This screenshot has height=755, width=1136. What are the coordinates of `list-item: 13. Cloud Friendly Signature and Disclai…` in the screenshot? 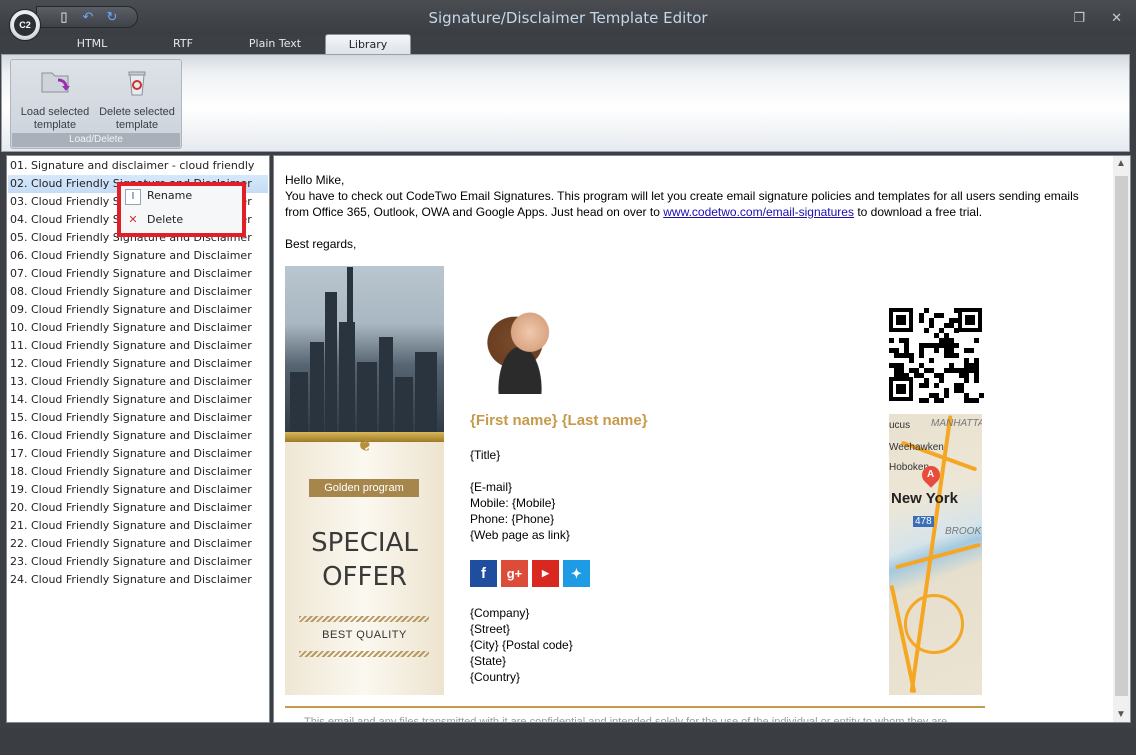 It's located at (131, 382).